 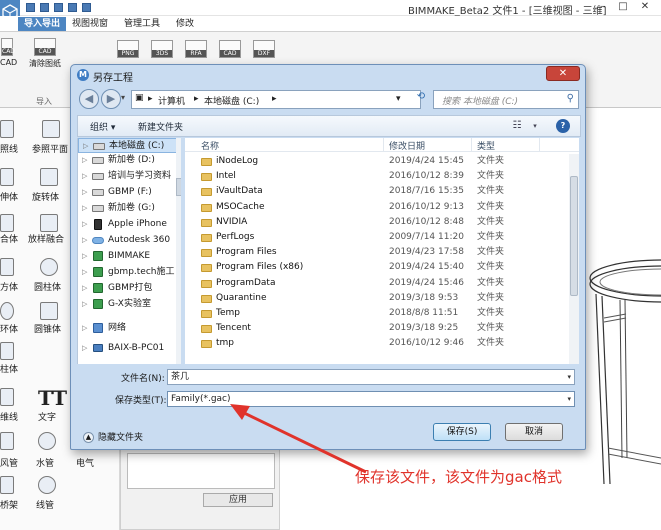 What do you see at coordinates (129, 240) in the screenshot?
I see `nav-item: ▷ Autodesk 360` at bounding box center [129, 240].